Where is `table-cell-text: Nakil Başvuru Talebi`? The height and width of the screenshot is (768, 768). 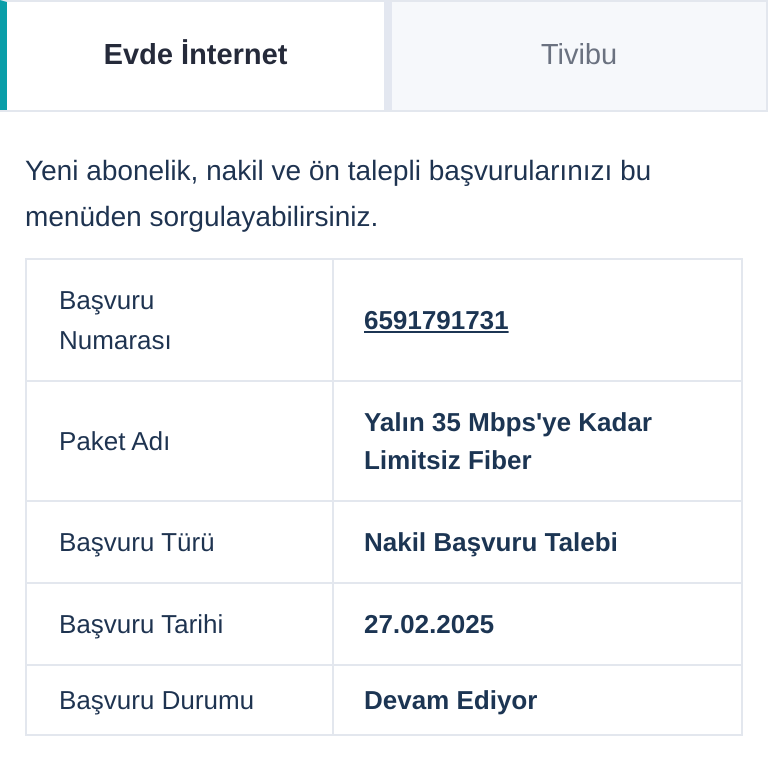
table-cell-text: Nakil Başvuru Talebi is located at coordinates (491, 542).